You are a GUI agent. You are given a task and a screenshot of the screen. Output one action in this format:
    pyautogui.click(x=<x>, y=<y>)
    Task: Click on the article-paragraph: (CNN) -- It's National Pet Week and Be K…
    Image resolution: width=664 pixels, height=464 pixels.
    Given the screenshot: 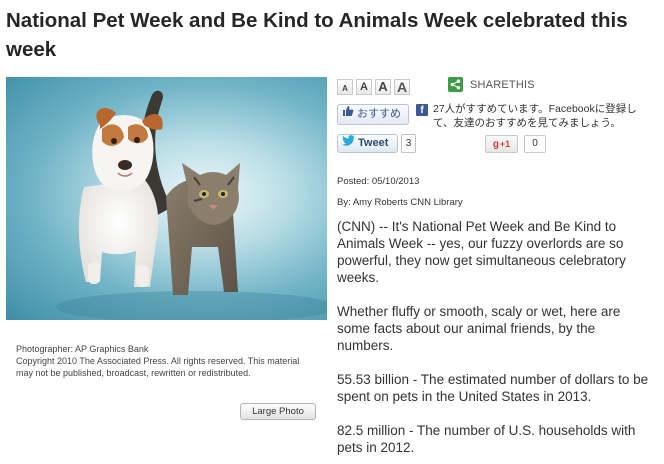 What is the action you would take?
    pyautogui.click(x=481, y=252)
    